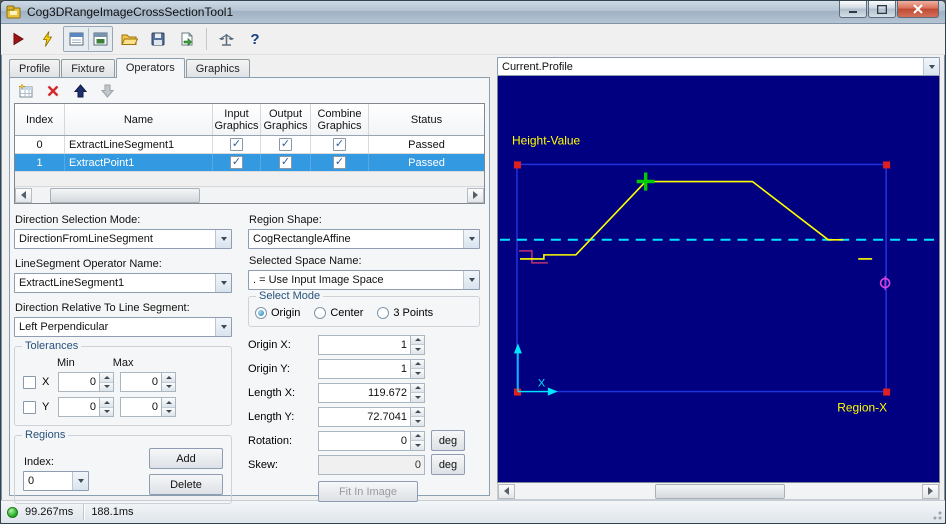 The image size is (946, 524). What do you see at coordinates (100, 39) in the screenshot?
I see `image-display-button` at bounding box center [100, 39].